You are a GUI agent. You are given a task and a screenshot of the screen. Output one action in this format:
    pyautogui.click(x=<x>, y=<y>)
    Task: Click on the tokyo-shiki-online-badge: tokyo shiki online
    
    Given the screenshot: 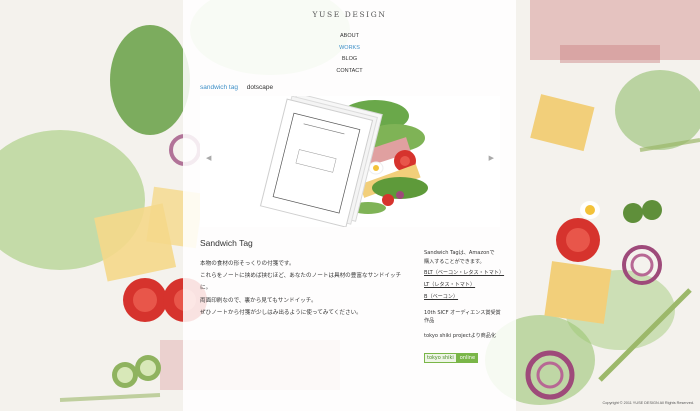 What is the action you would take?
    pyautogui.click(x=469, y=353)
    